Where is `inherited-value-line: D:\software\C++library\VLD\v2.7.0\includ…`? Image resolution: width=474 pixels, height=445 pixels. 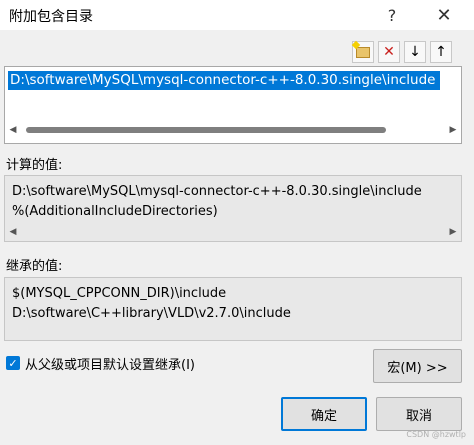 inherited-value-line: D:\software\C++library\VLD\v2.7.0\includ… is located at coordinates (151, 313).